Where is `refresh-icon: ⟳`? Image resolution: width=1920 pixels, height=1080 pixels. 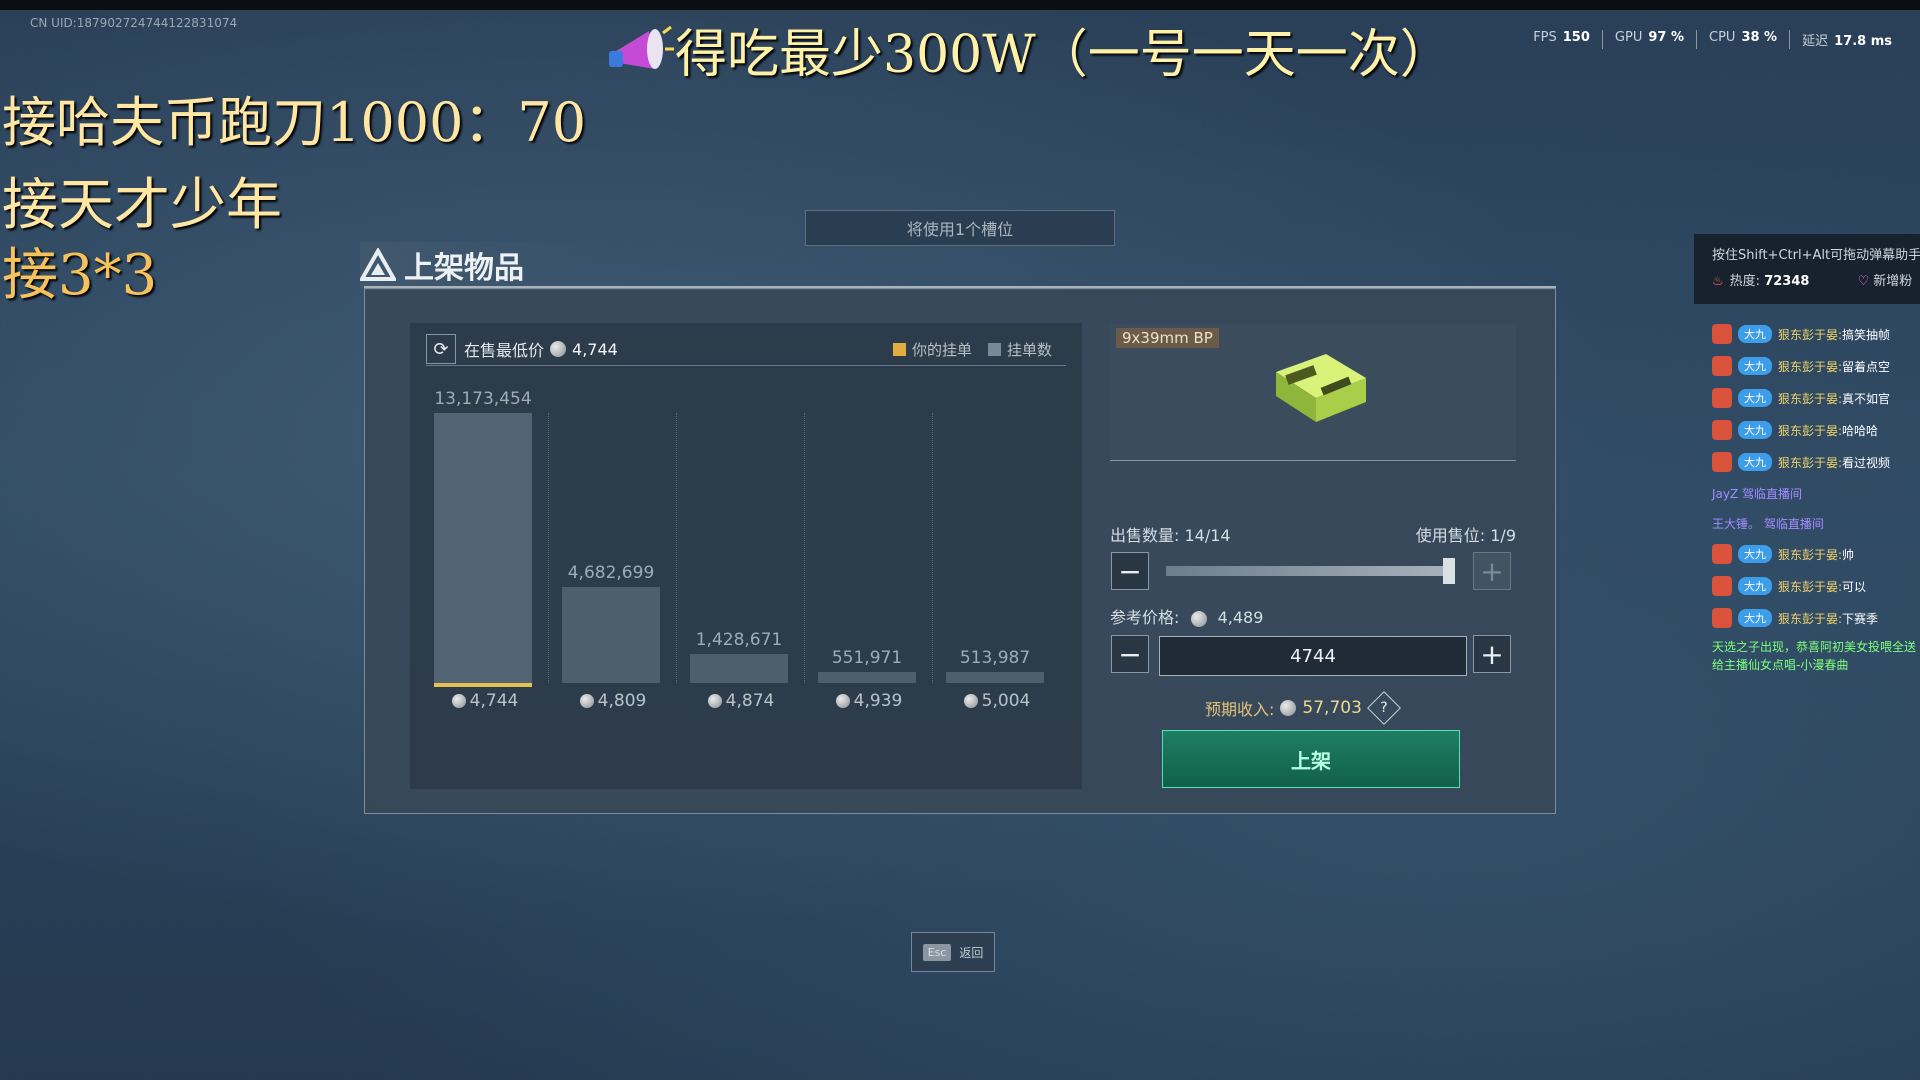
refresh-icon: ⟳ is located at coordinates (441, 349).